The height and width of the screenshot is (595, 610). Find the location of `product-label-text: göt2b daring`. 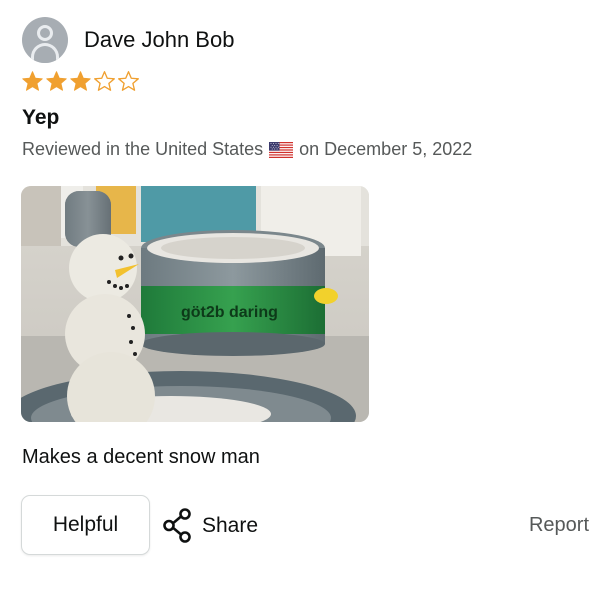

product-label-text: göt2b daring is located at coordinates (229, 312).